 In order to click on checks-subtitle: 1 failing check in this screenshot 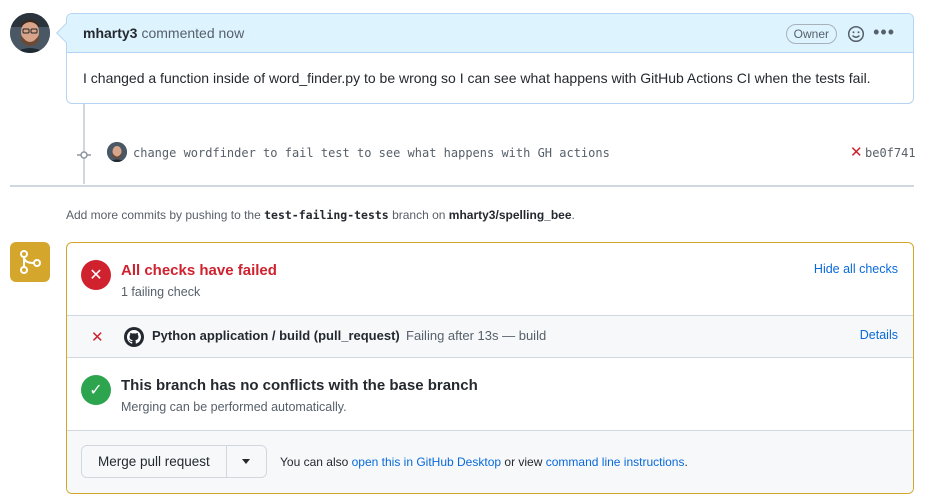, I will do `click(161, 292)`.